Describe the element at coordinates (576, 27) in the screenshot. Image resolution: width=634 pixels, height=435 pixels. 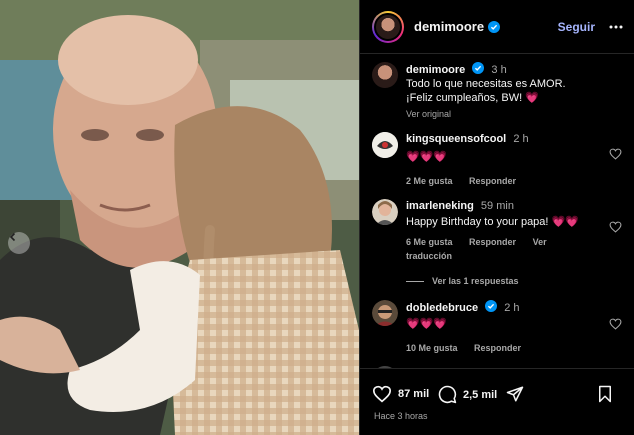
I see `follow-button: Seguir` at that location.